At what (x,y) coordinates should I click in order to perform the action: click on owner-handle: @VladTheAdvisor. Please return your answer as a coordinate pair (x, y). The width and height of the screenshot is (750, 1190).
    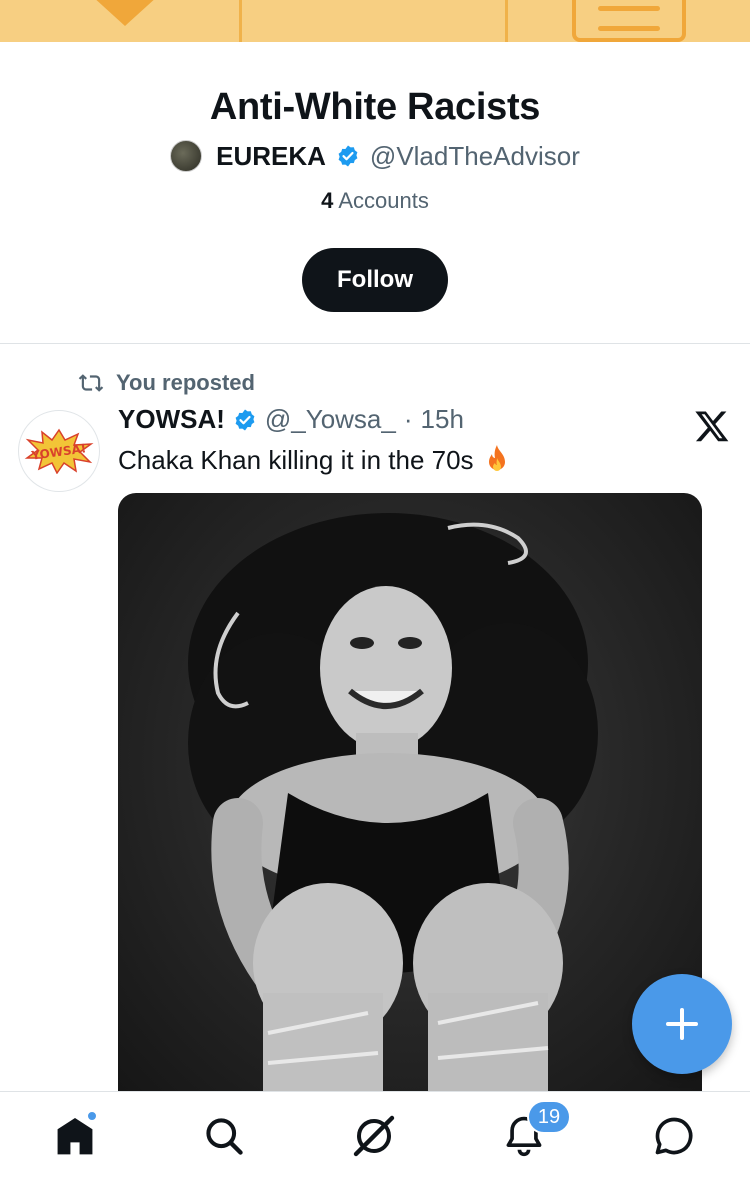
    Looking at the image, I should click on (475, 156).